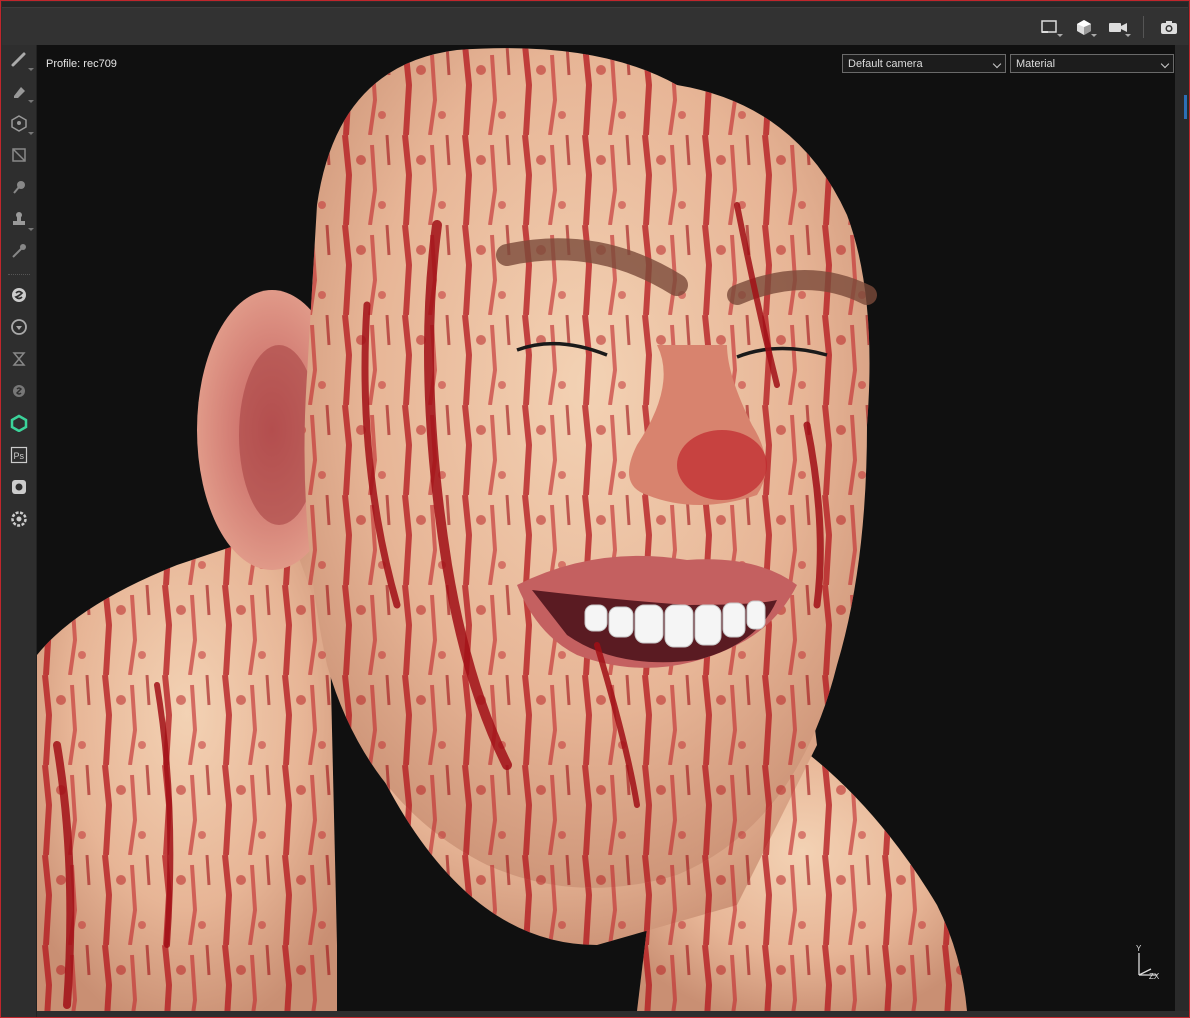  I want to click on tool-separator, so click(19, 275).